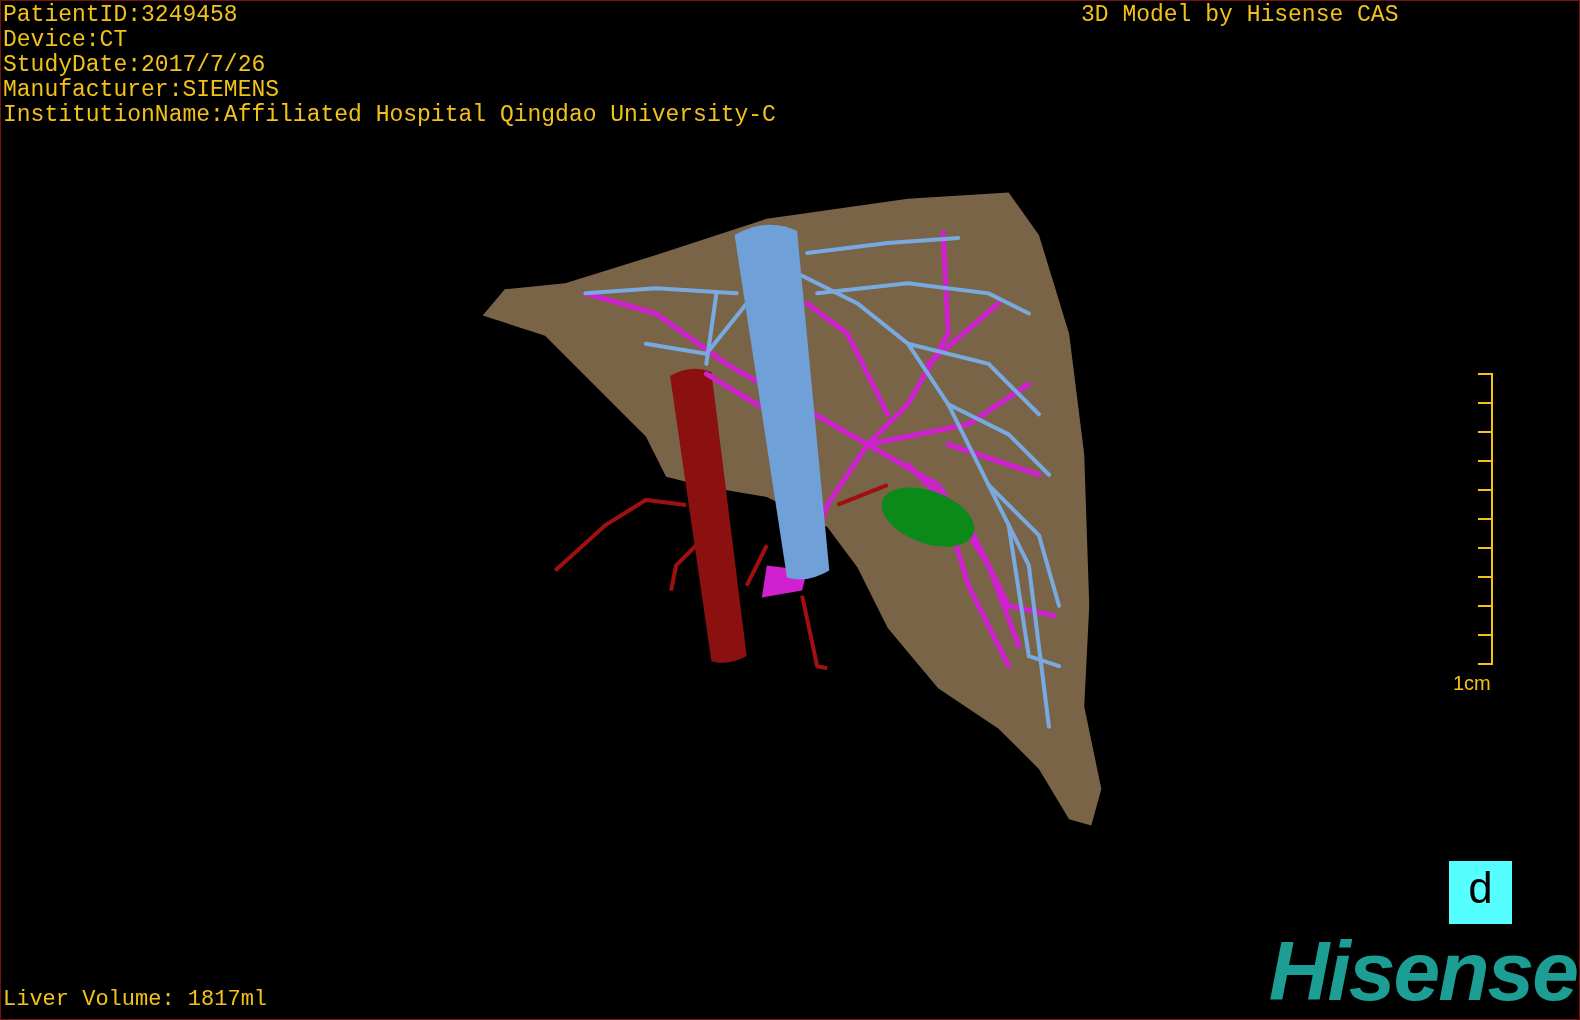 The height and width of the screenshot is (1020, 1580). What do you see at coordinates (141, 90) in the screenshot?
I see `study-info-line: Manufacturer:SIEMENS` at bounding box center [141, 90].